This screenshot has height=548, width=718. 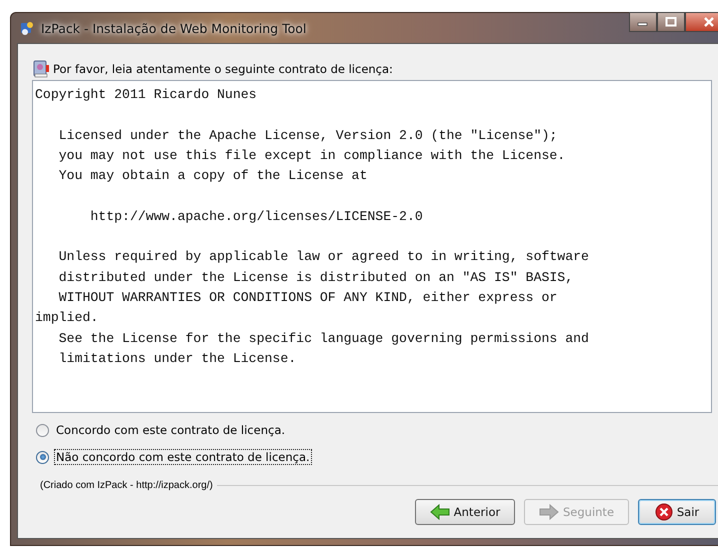 I want to click on left-arrow-icon, so click(x=440, y=512).